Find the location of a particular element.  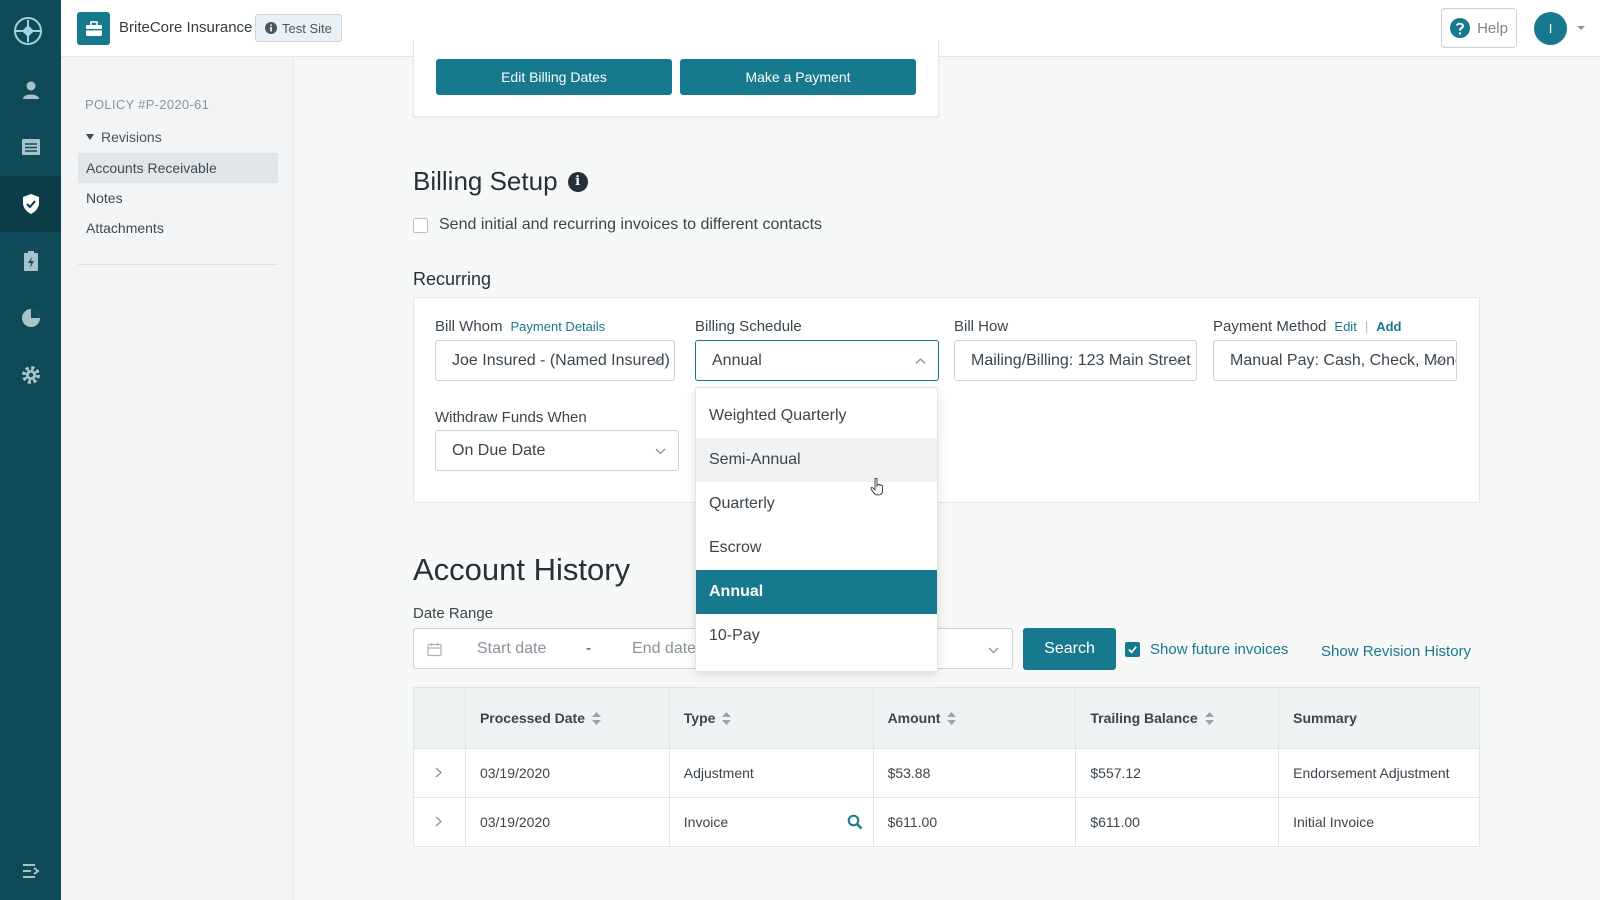

billing-schedule-select: Annual is located at coordinates (817, 360).